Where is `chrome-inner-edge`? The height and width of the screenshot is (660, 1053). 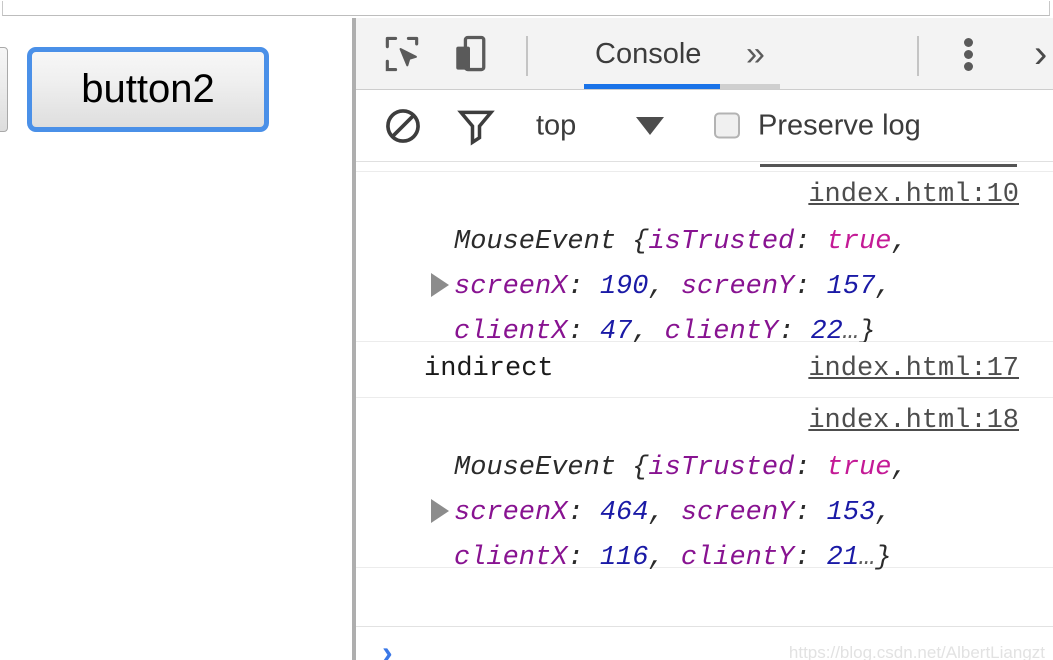 chrome-inner-edge is located at coordinates (526, 8).